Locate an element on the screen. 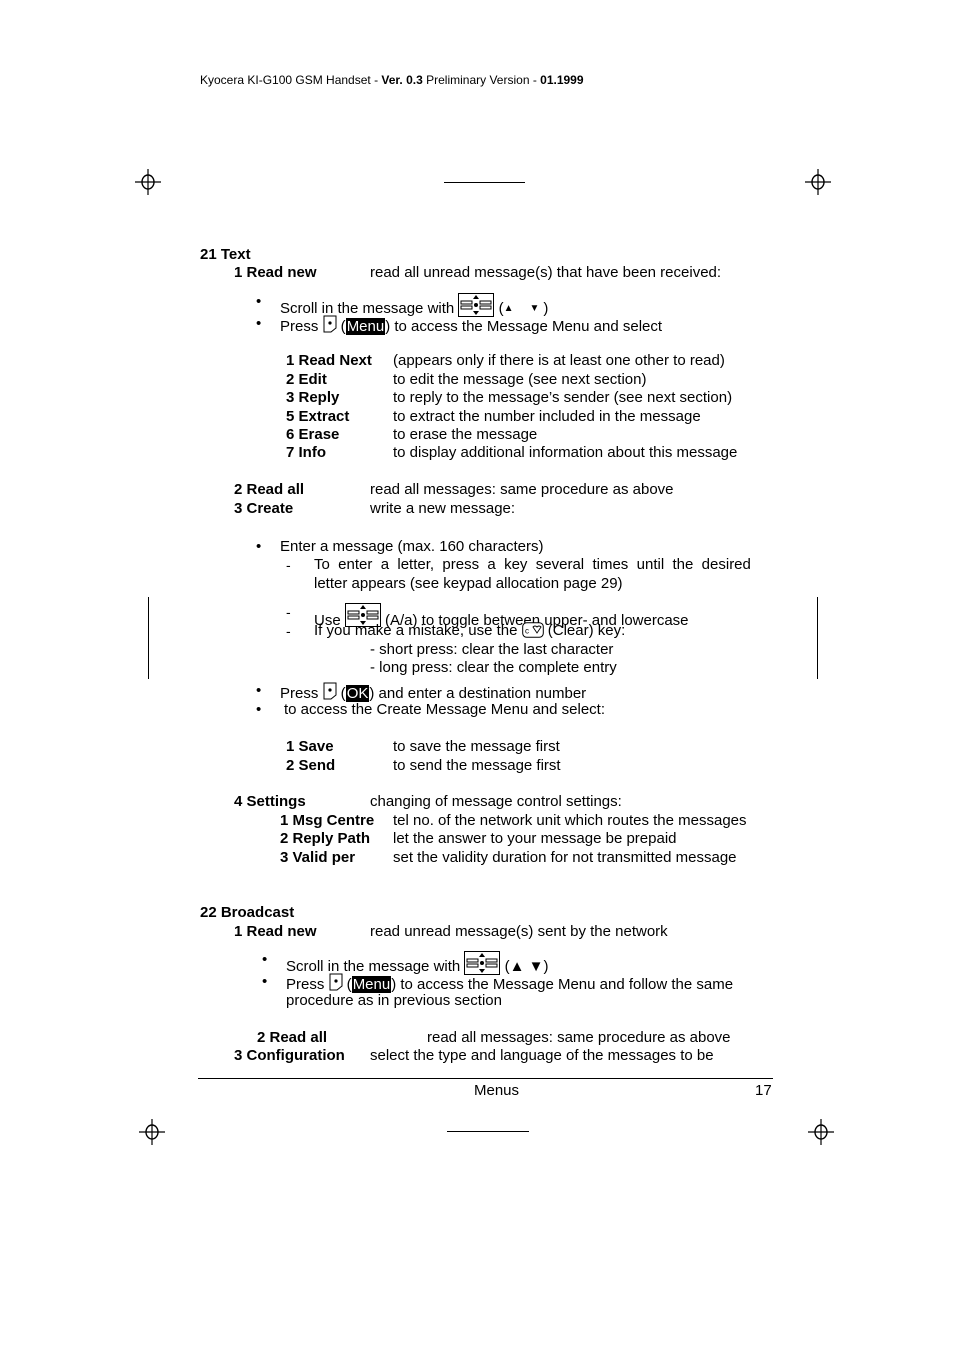 The height and width of the screenshot is (1351, 954). procedure-text: procedure as in previous section is located at coordinates (394, 1000).